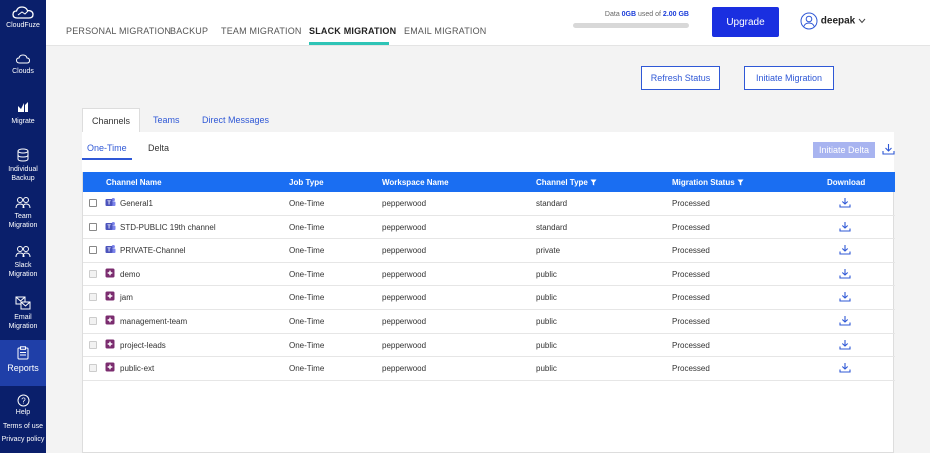  Describe the element at coordinates (23, 303) in the screenshot. I see `email-icon` at that location.